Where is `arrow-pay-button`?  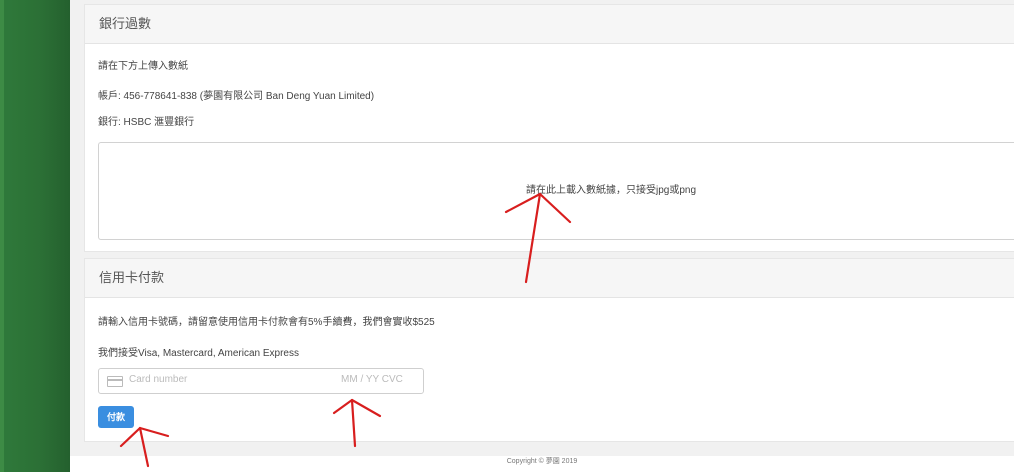 arrow-pay-button is located at coordinates (144, 447).